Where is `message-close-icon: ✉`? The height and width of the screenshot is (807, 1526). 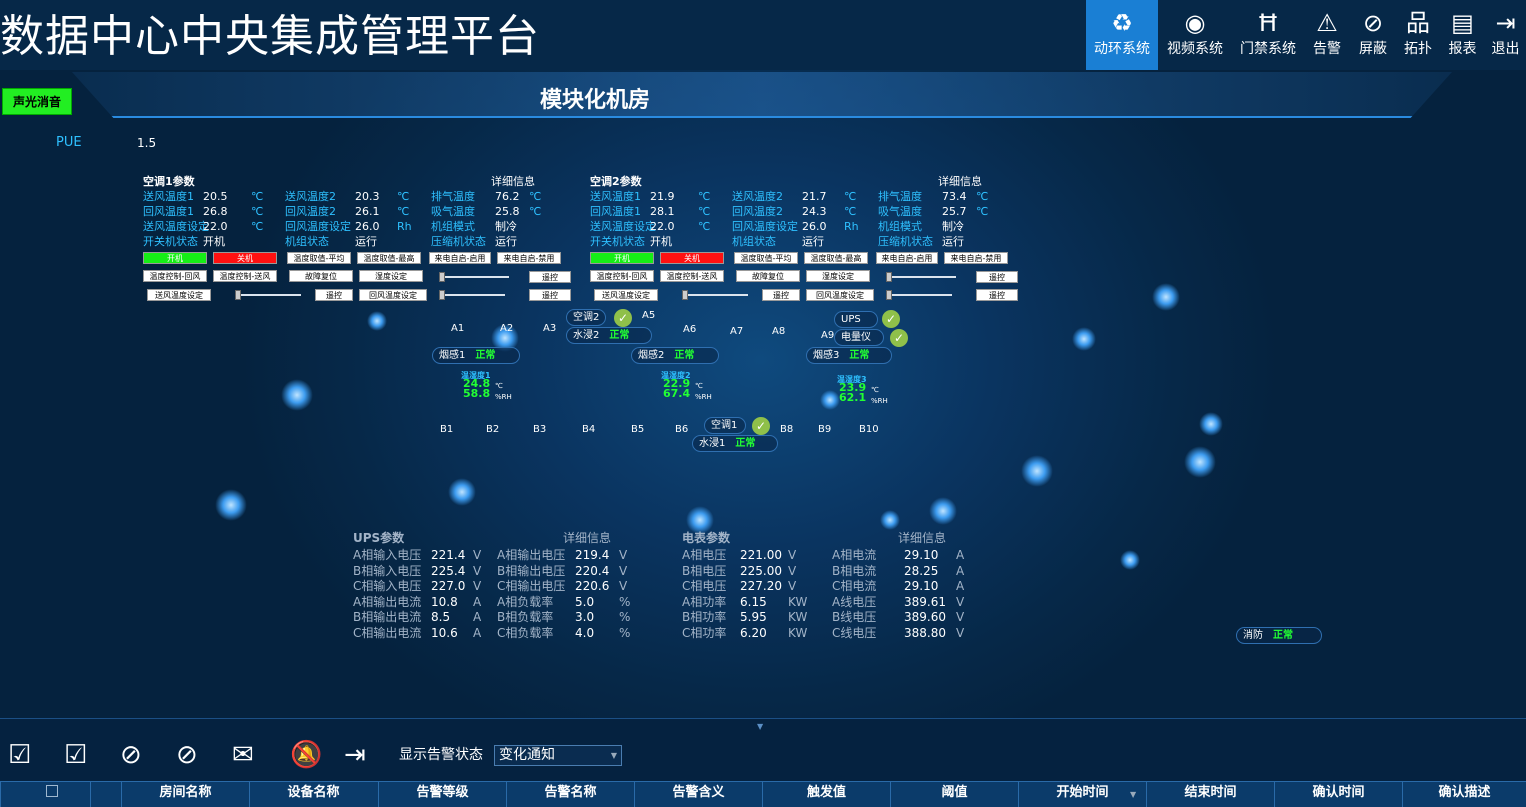 message-close-icon: ✉ is located at coordinates (243, 755).